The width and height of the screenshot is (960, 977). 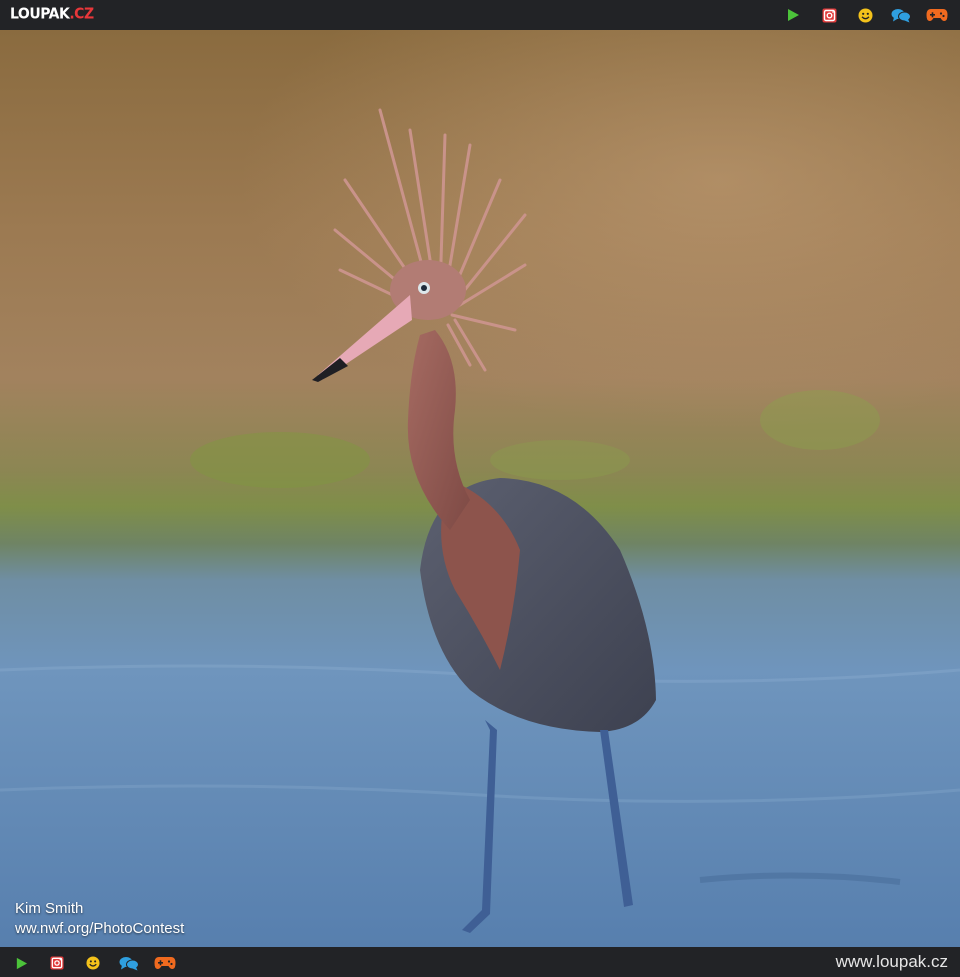 I want to click on bottom-icon-row, so click(x=93, y=963).